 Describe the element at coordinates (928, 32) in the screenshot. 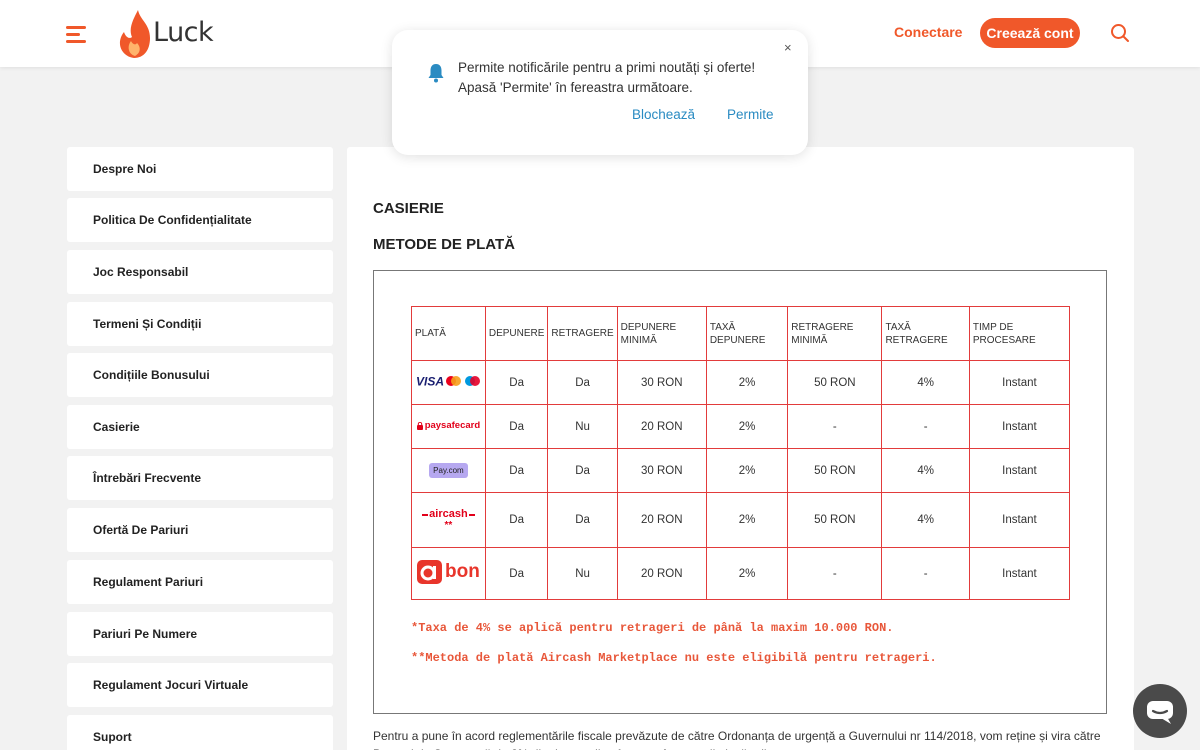

I see `login-button: Conectare` at that location.